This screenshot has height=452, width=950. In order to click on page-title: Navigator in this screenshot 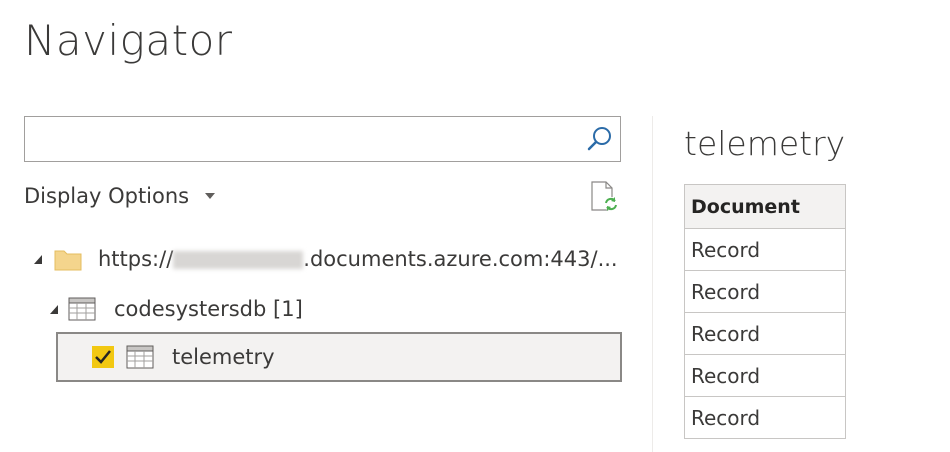, I will do `click(128, 40)`.